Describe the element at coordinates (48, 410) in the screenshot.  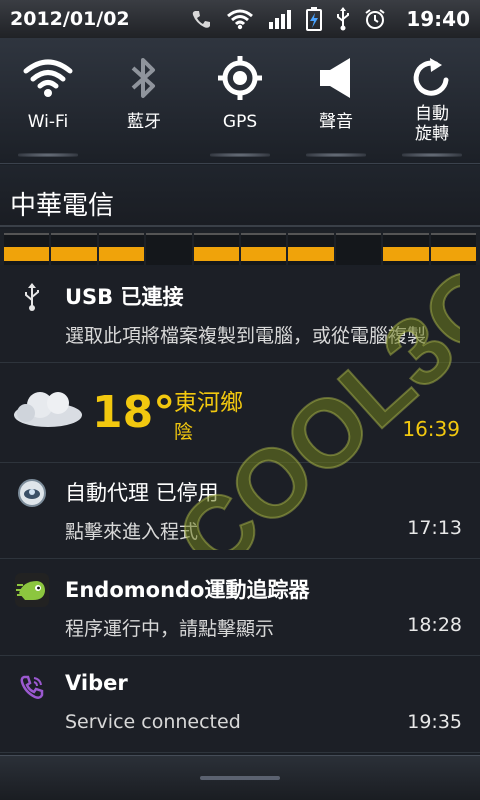
I see `cloud-icon` at that location.